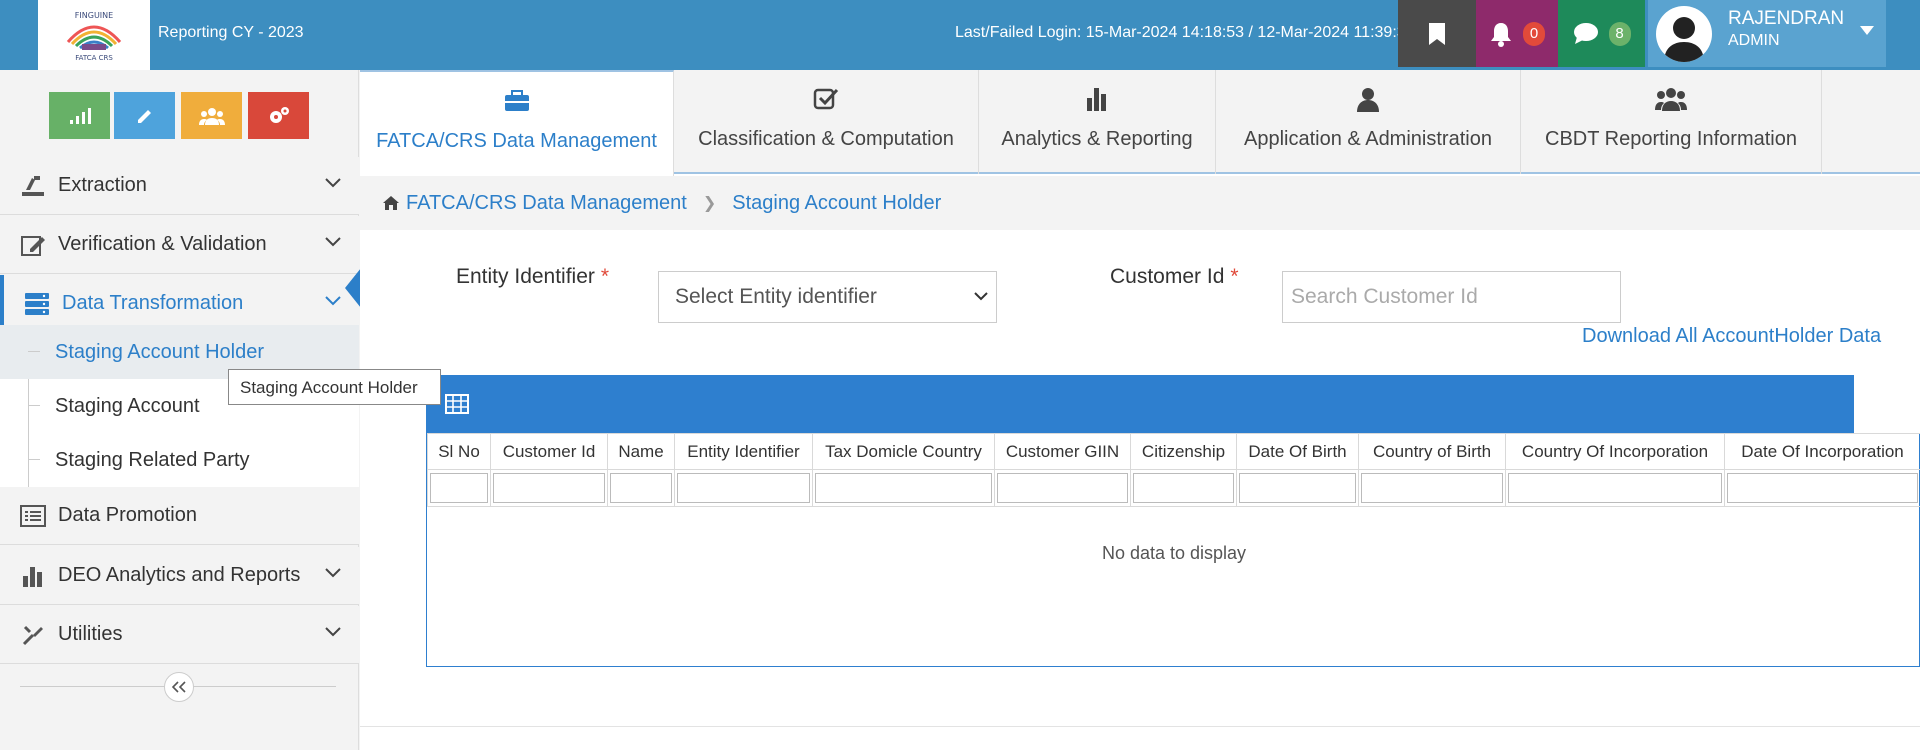  I want to click on messages-button: 8, so click(1601, 33).